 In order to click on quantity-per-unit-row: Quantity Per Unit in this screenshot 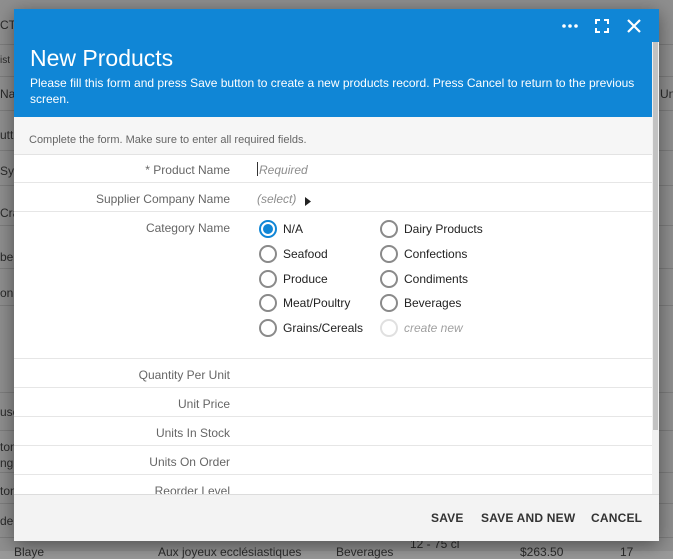, I will do `click(333, 373)`.